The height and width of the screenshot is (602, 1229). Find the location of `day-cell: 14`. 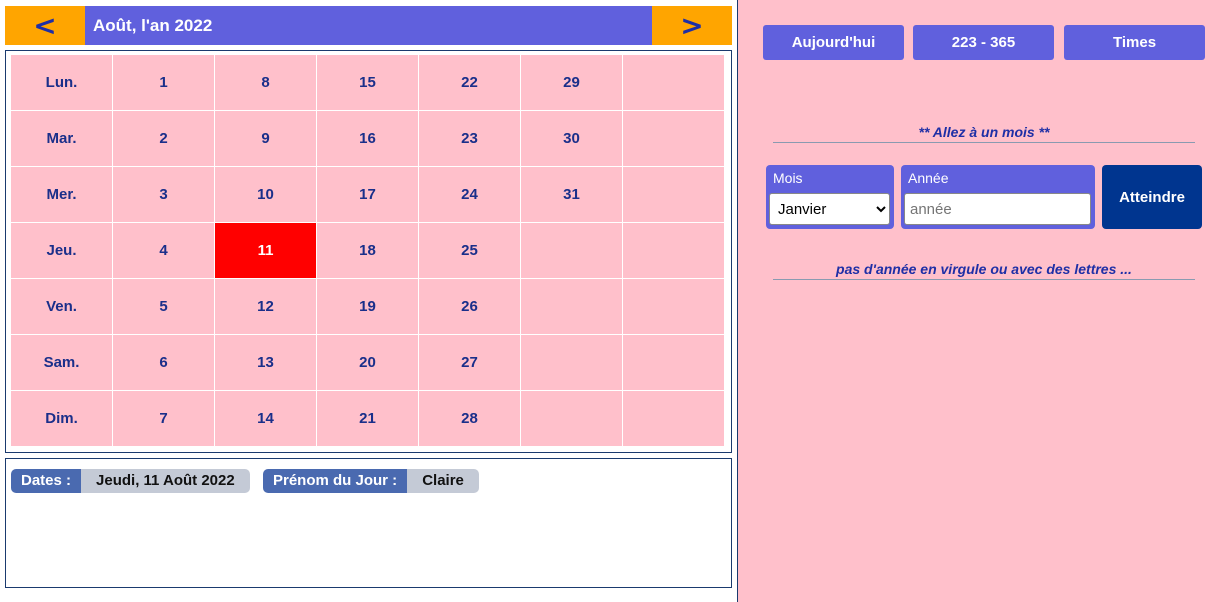

day-cell: 14 is located at coordinates (266, 419).